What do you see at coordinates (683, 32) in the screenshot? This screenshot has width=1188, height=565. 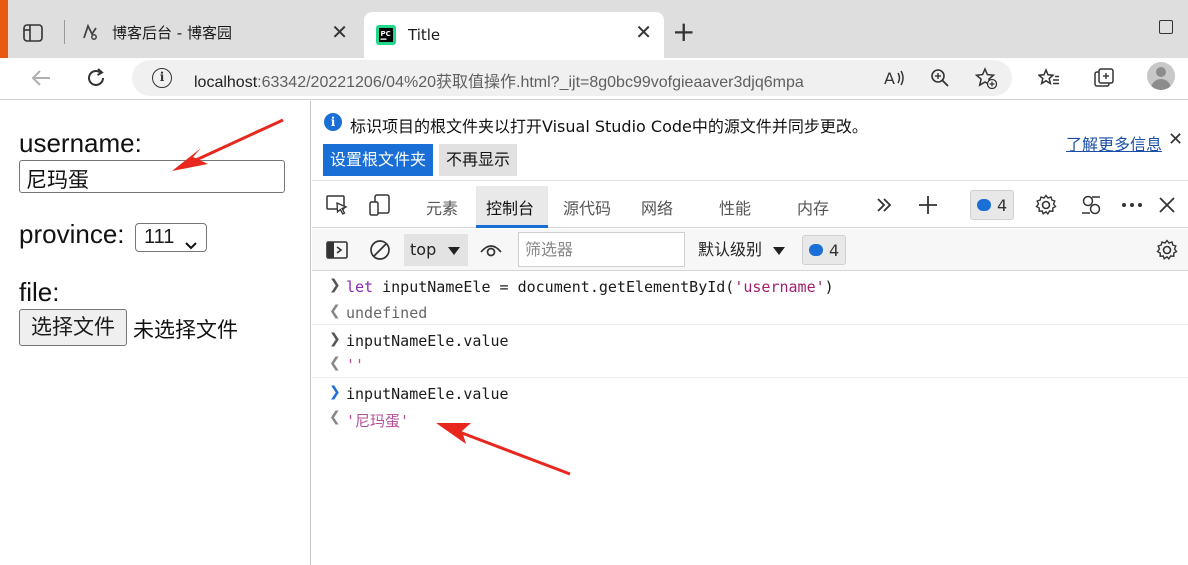 I see `new-tab-button: +` at bounding box center [683, 32].